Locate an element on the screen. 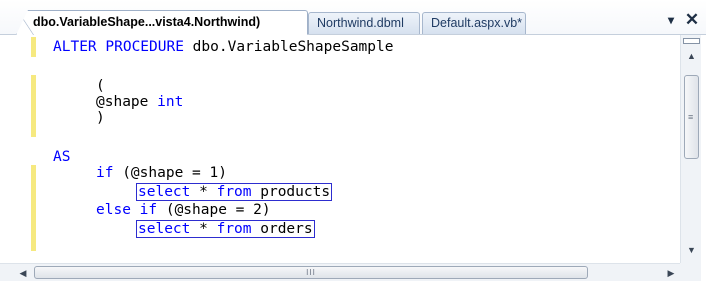 Image resolution: width=706 pixels, height=292 pixels. code-text: dbo.VariableShapeSample is located at coordinates (288, 47).